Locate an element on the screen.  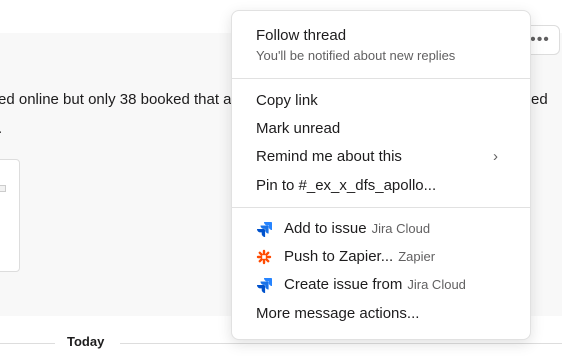
follow-thread-description: You'll be notified about new replies is located at coordinates (356, 55).